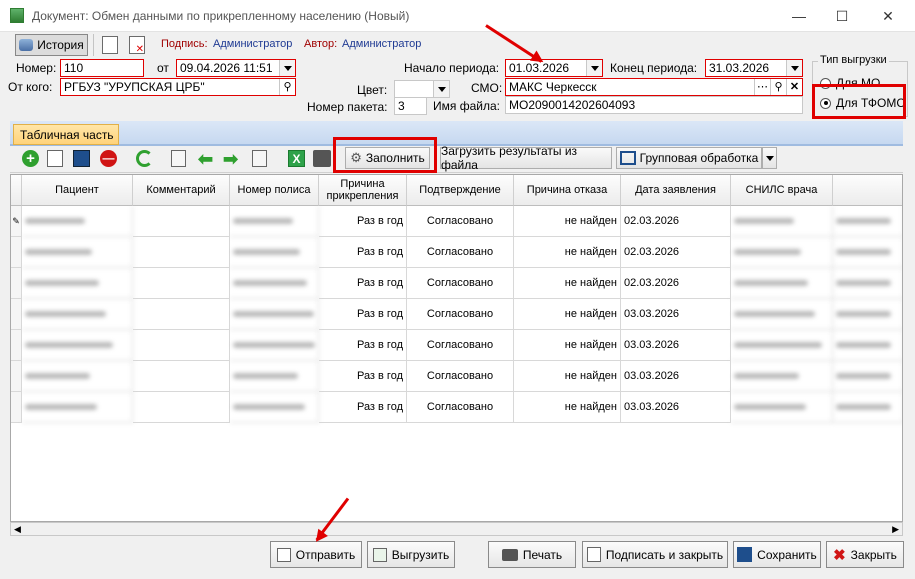 This screenshot has height=579, width=915. What do you see at coordinates (230, 159) in the screenshot?
I see `arrow-right-icon: ➡` at bounding box center [230, 159].